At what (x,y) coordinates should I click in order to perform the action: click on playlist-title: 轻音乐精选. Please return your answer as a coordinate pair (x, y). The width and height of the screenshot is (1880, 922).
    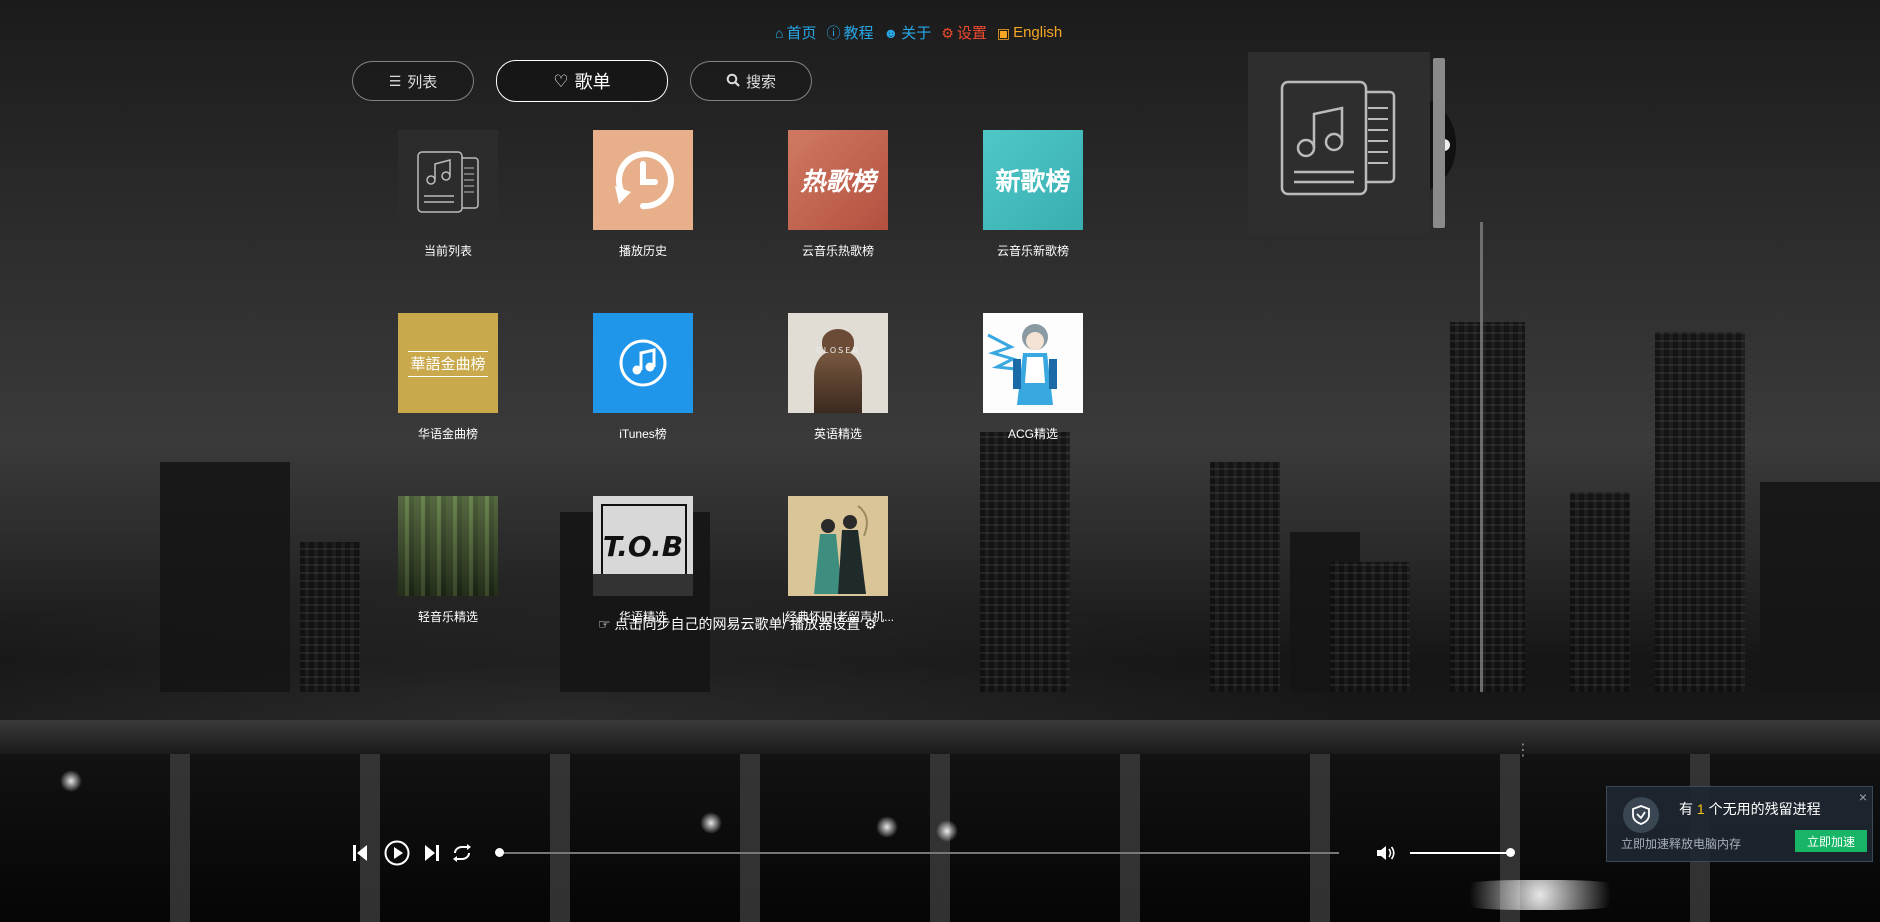
    Looking at the image, I should click on (447, 617).